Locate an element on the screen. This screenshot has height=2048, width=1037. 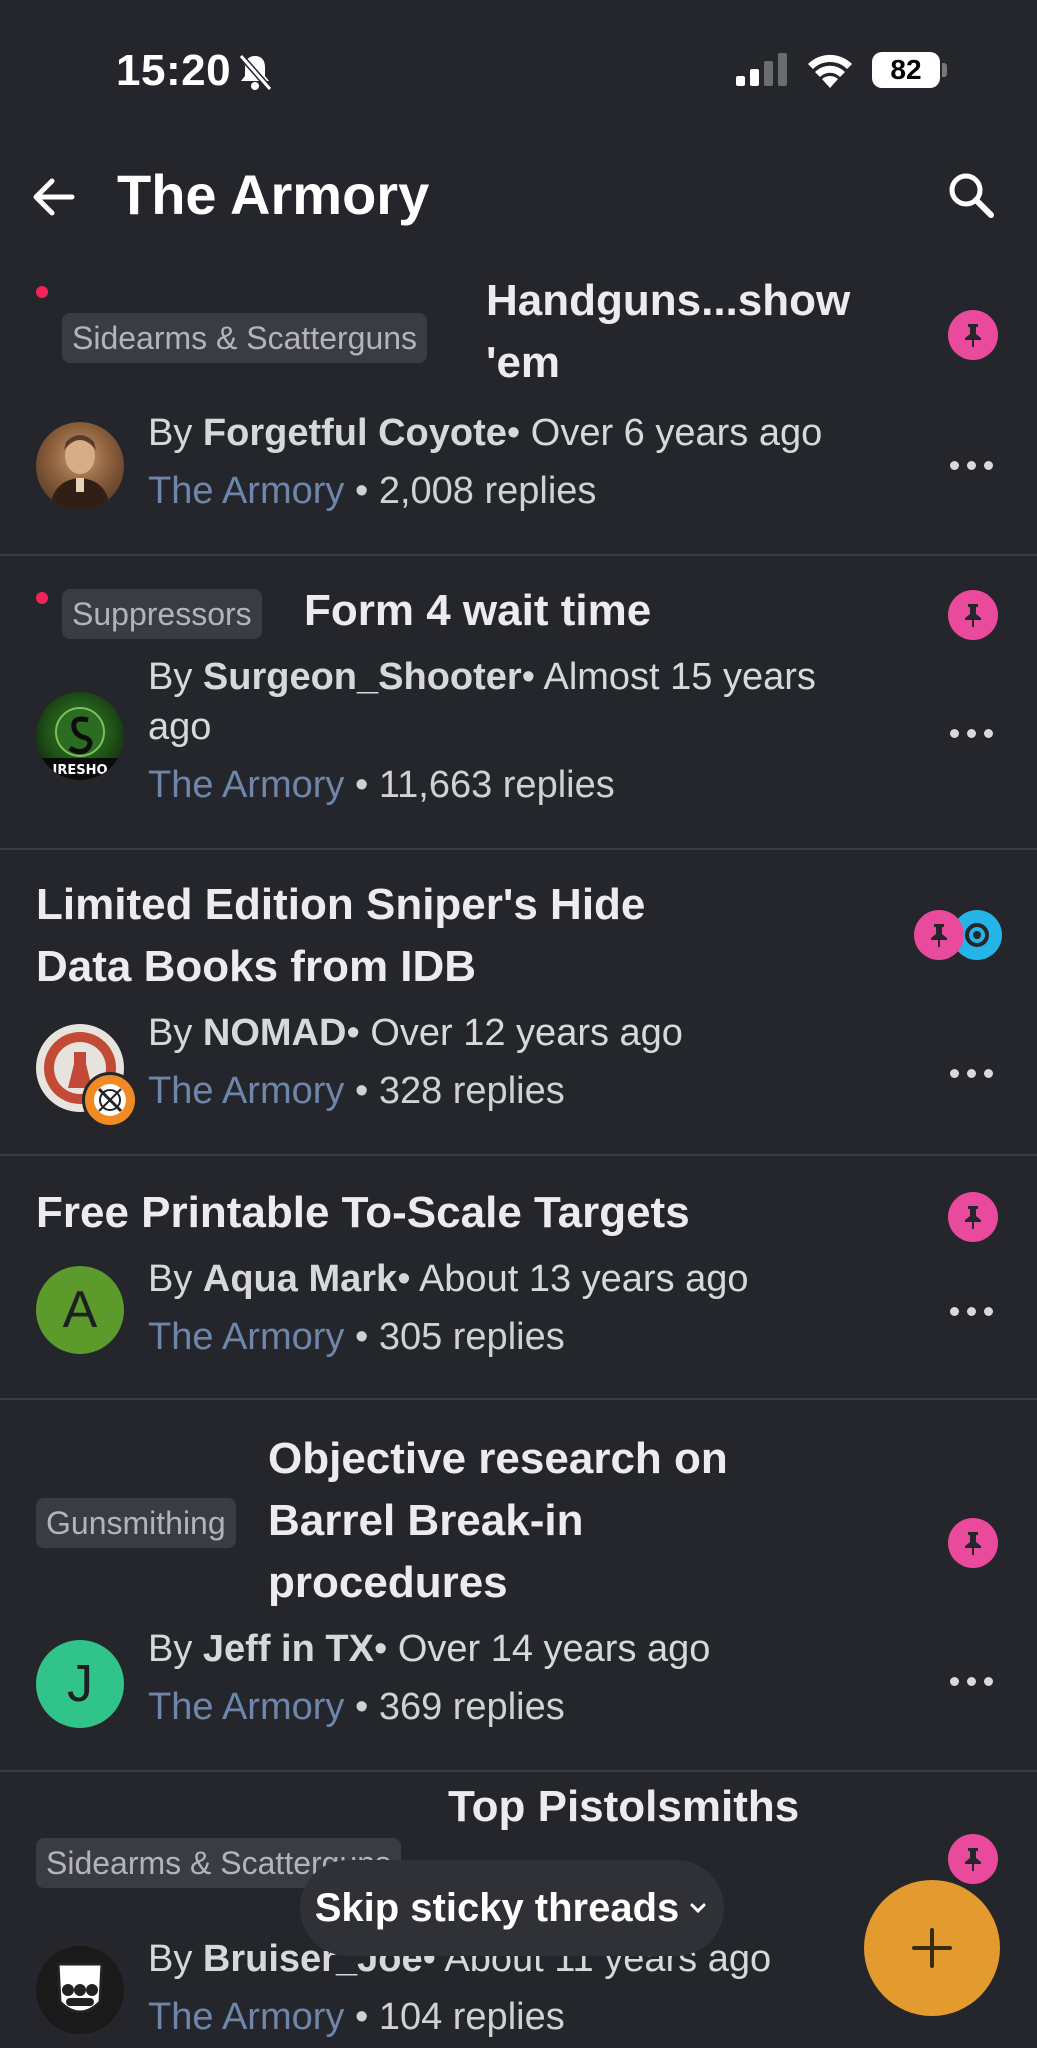
thread-meta: The Armory • 11,663 replies is located at coordinates (381, 785).